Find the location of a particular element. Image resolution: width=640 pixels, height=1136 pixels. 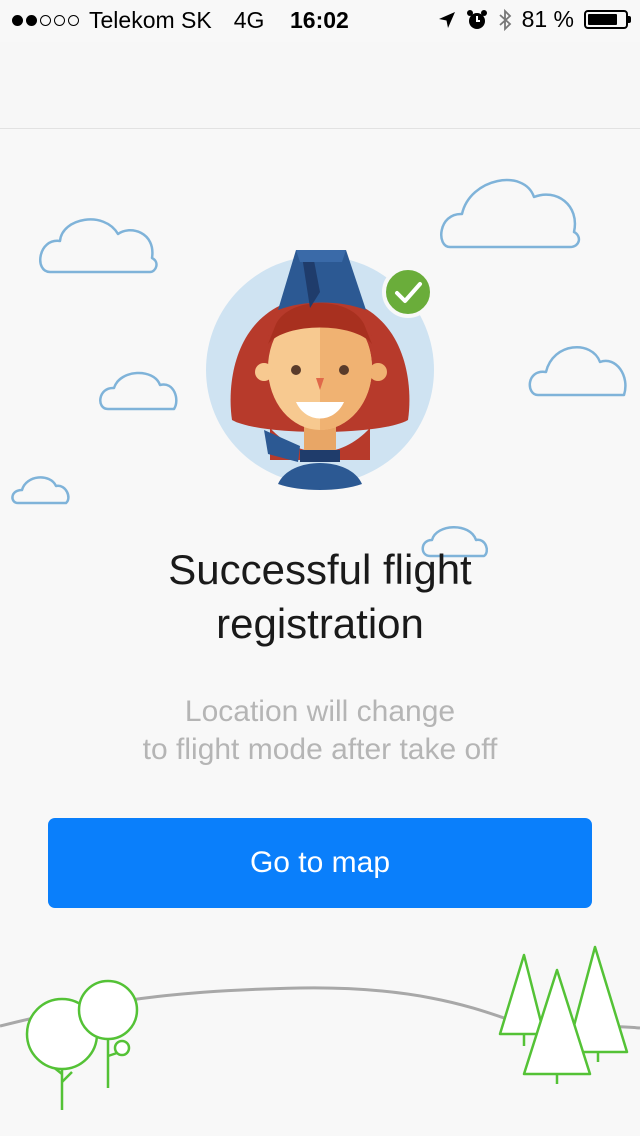

page-title: Successful flight registration is located at coordinates (320, 597).